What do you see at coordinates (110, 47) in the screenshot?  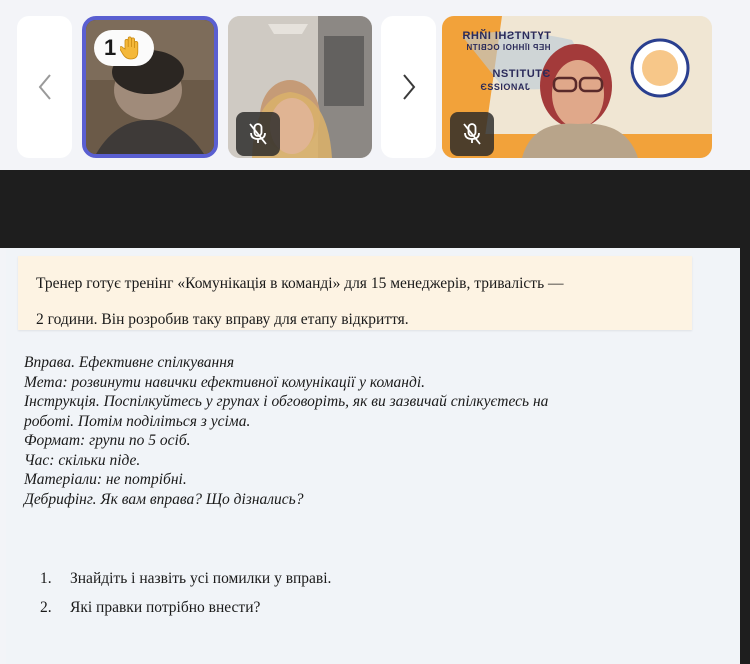 I see `raised-hand-count: 1` at bounding box center [110, 47].